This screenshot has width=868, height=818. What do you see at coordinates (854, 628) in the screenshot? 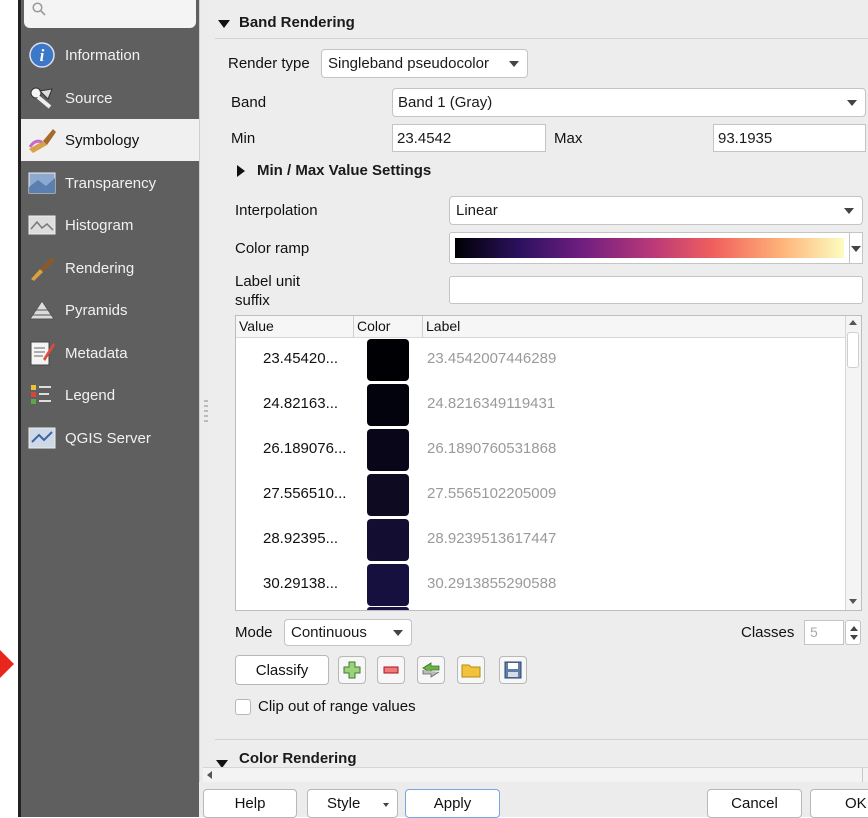
I see `chevron-up-icon` at bounding box center [854, 628].